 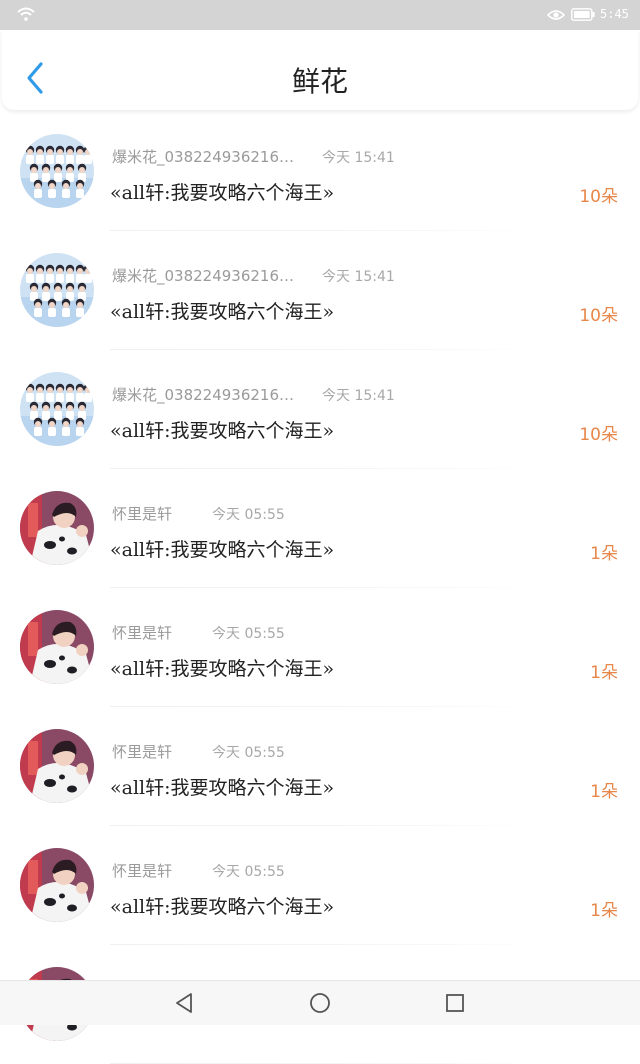 I want to click on eye-icon, so click(x=556, y=15).